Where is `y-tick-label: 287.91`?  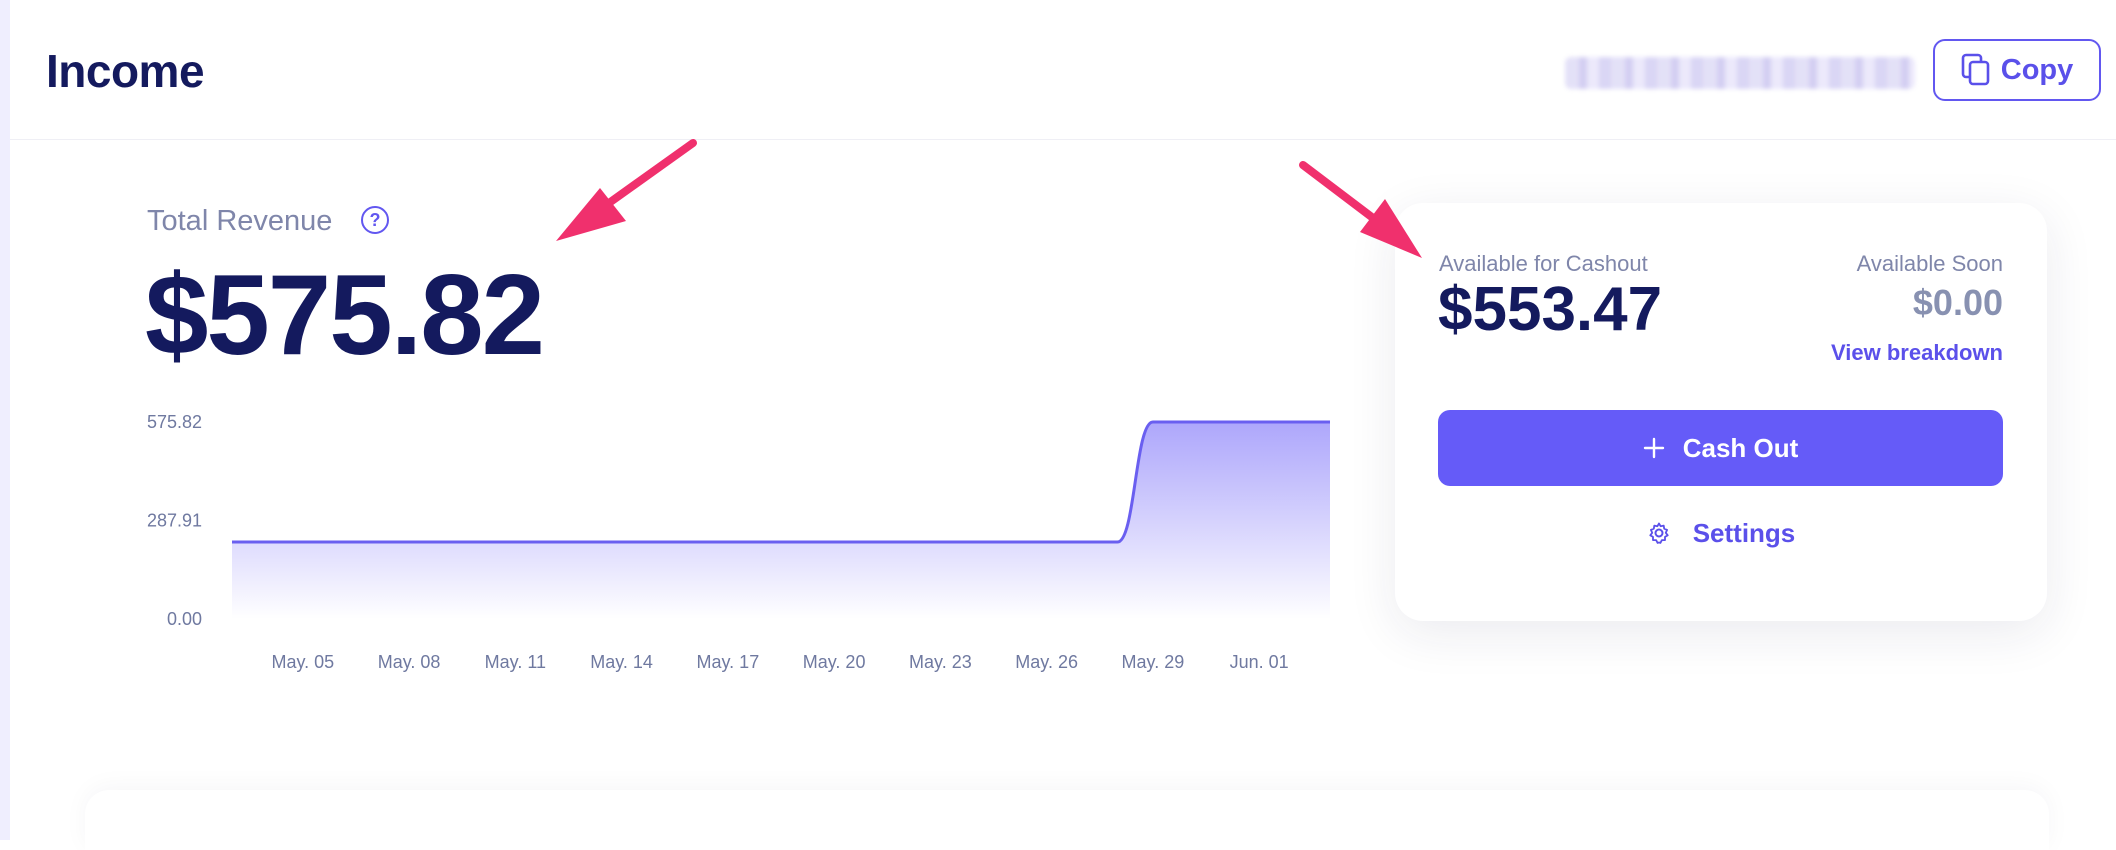
y-tick-label: 287.91 is located at coordinates (174, 521).